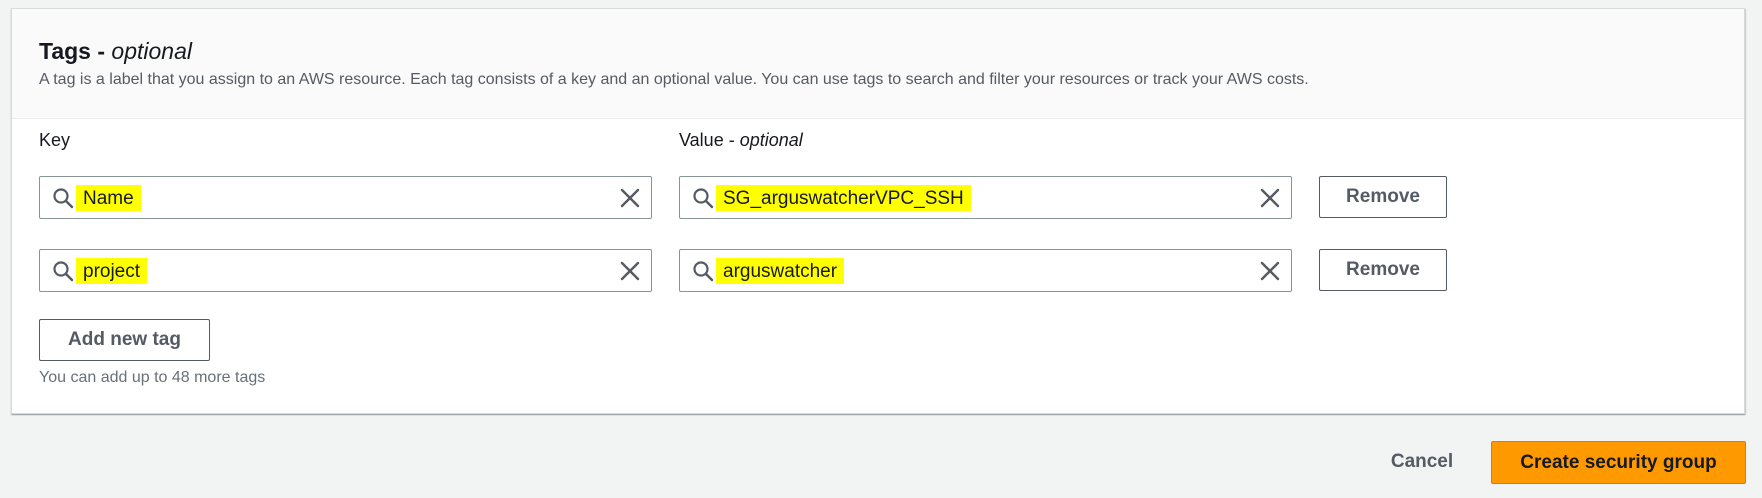 This screenshot has height=498, width=1762. Describe the element at coordinates (55, 140) in the screenshot. I see `key-column-label: Key` at that location.